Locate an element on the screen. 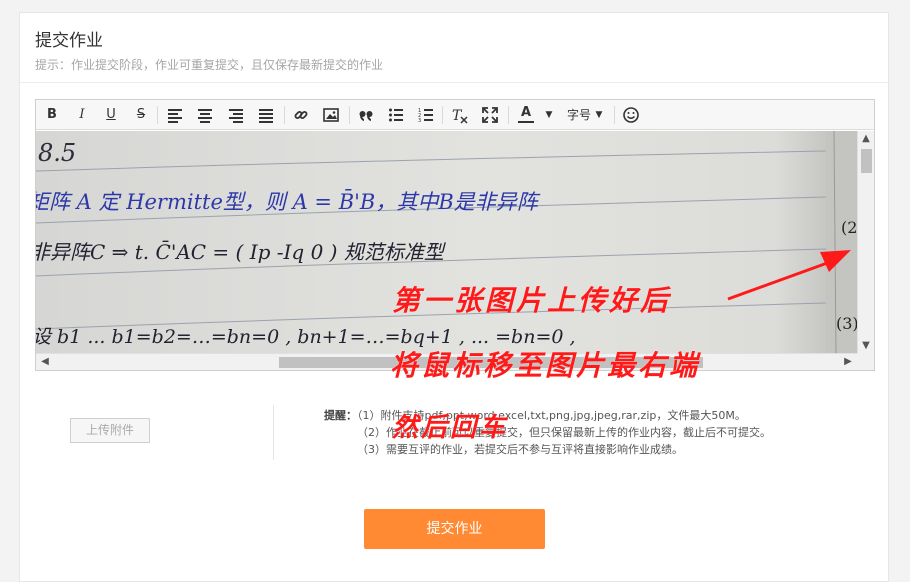  annotation-line: 然后回车 is located at coordinates (450, 428).